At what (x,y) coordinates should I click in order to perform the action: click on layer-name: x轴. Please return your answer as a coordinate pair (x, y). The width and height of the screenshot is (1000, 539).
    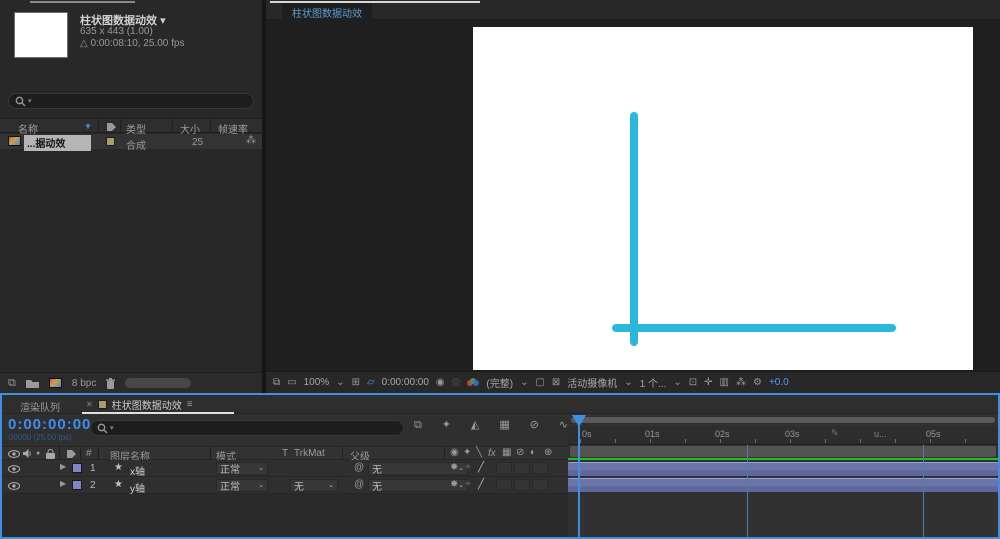
    Looking at the image, I should click on (137, 470).